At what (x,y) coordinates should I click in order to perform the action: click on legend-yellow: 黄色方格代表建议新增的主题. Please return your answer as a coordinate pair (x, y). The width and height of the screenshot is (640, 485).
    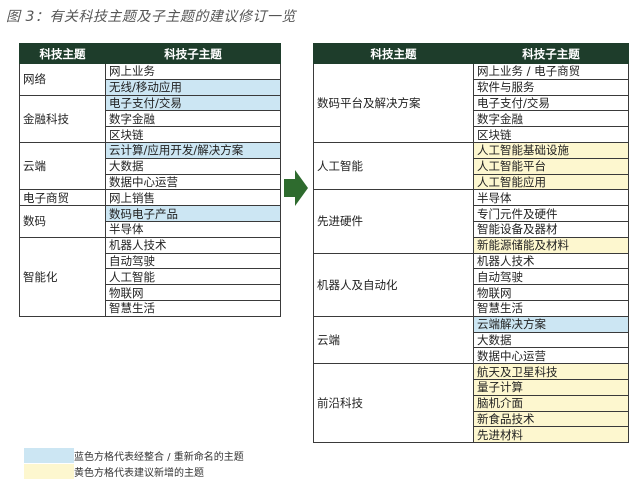
    Looking at the image, I should click on (114, 471).